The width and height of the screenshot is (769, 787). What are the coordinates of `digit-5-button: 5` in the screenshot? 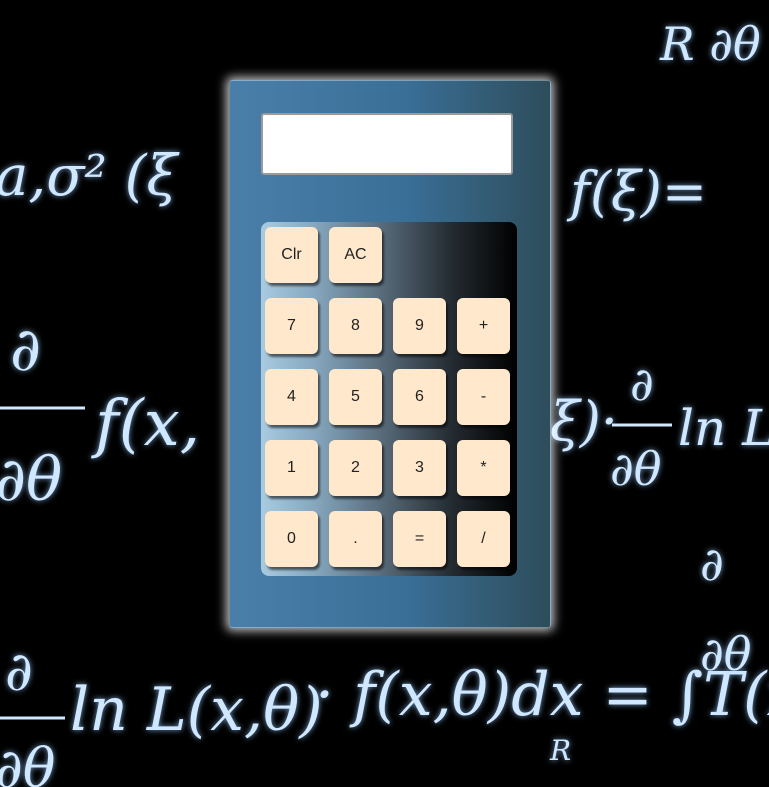 It's located at (355, 397).